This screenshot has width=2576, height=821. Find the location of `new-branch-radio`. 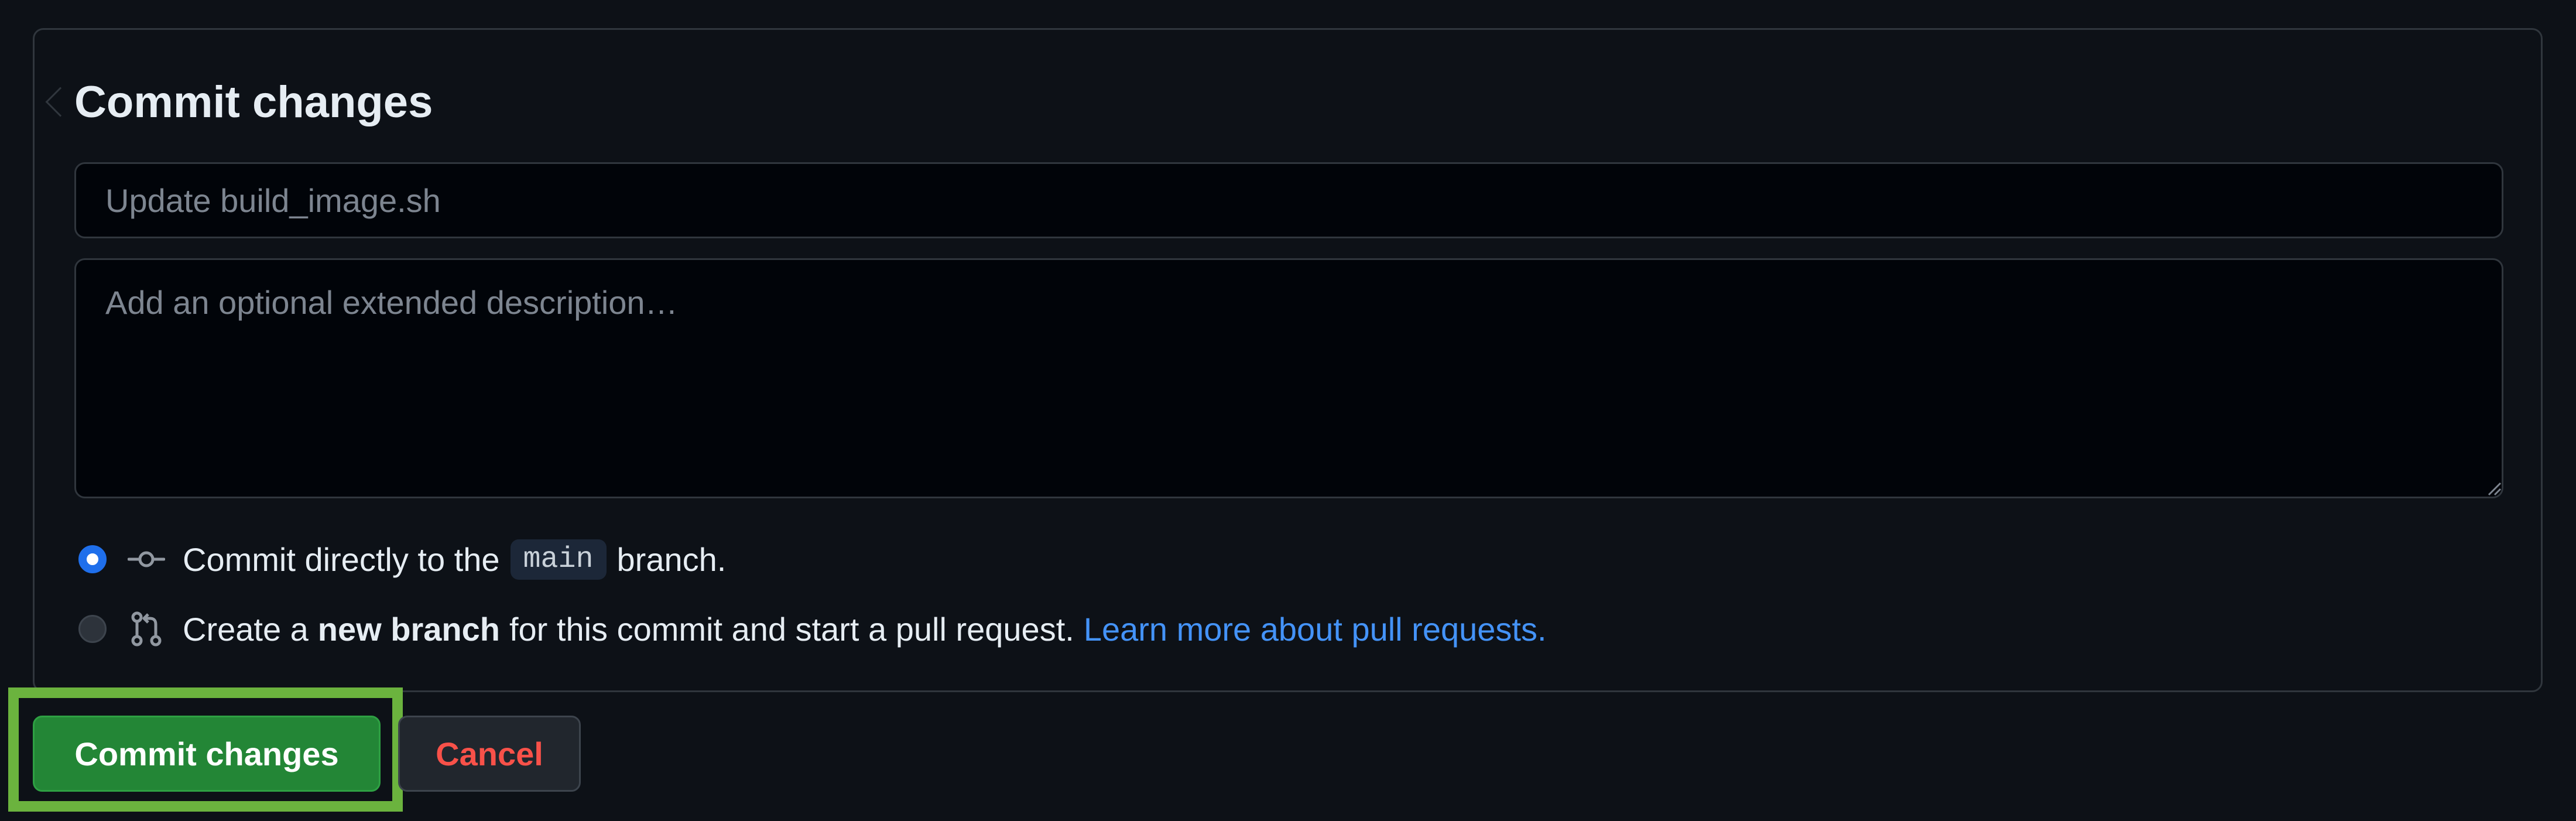

new-branch-radio is located at coordinates (92, 629).